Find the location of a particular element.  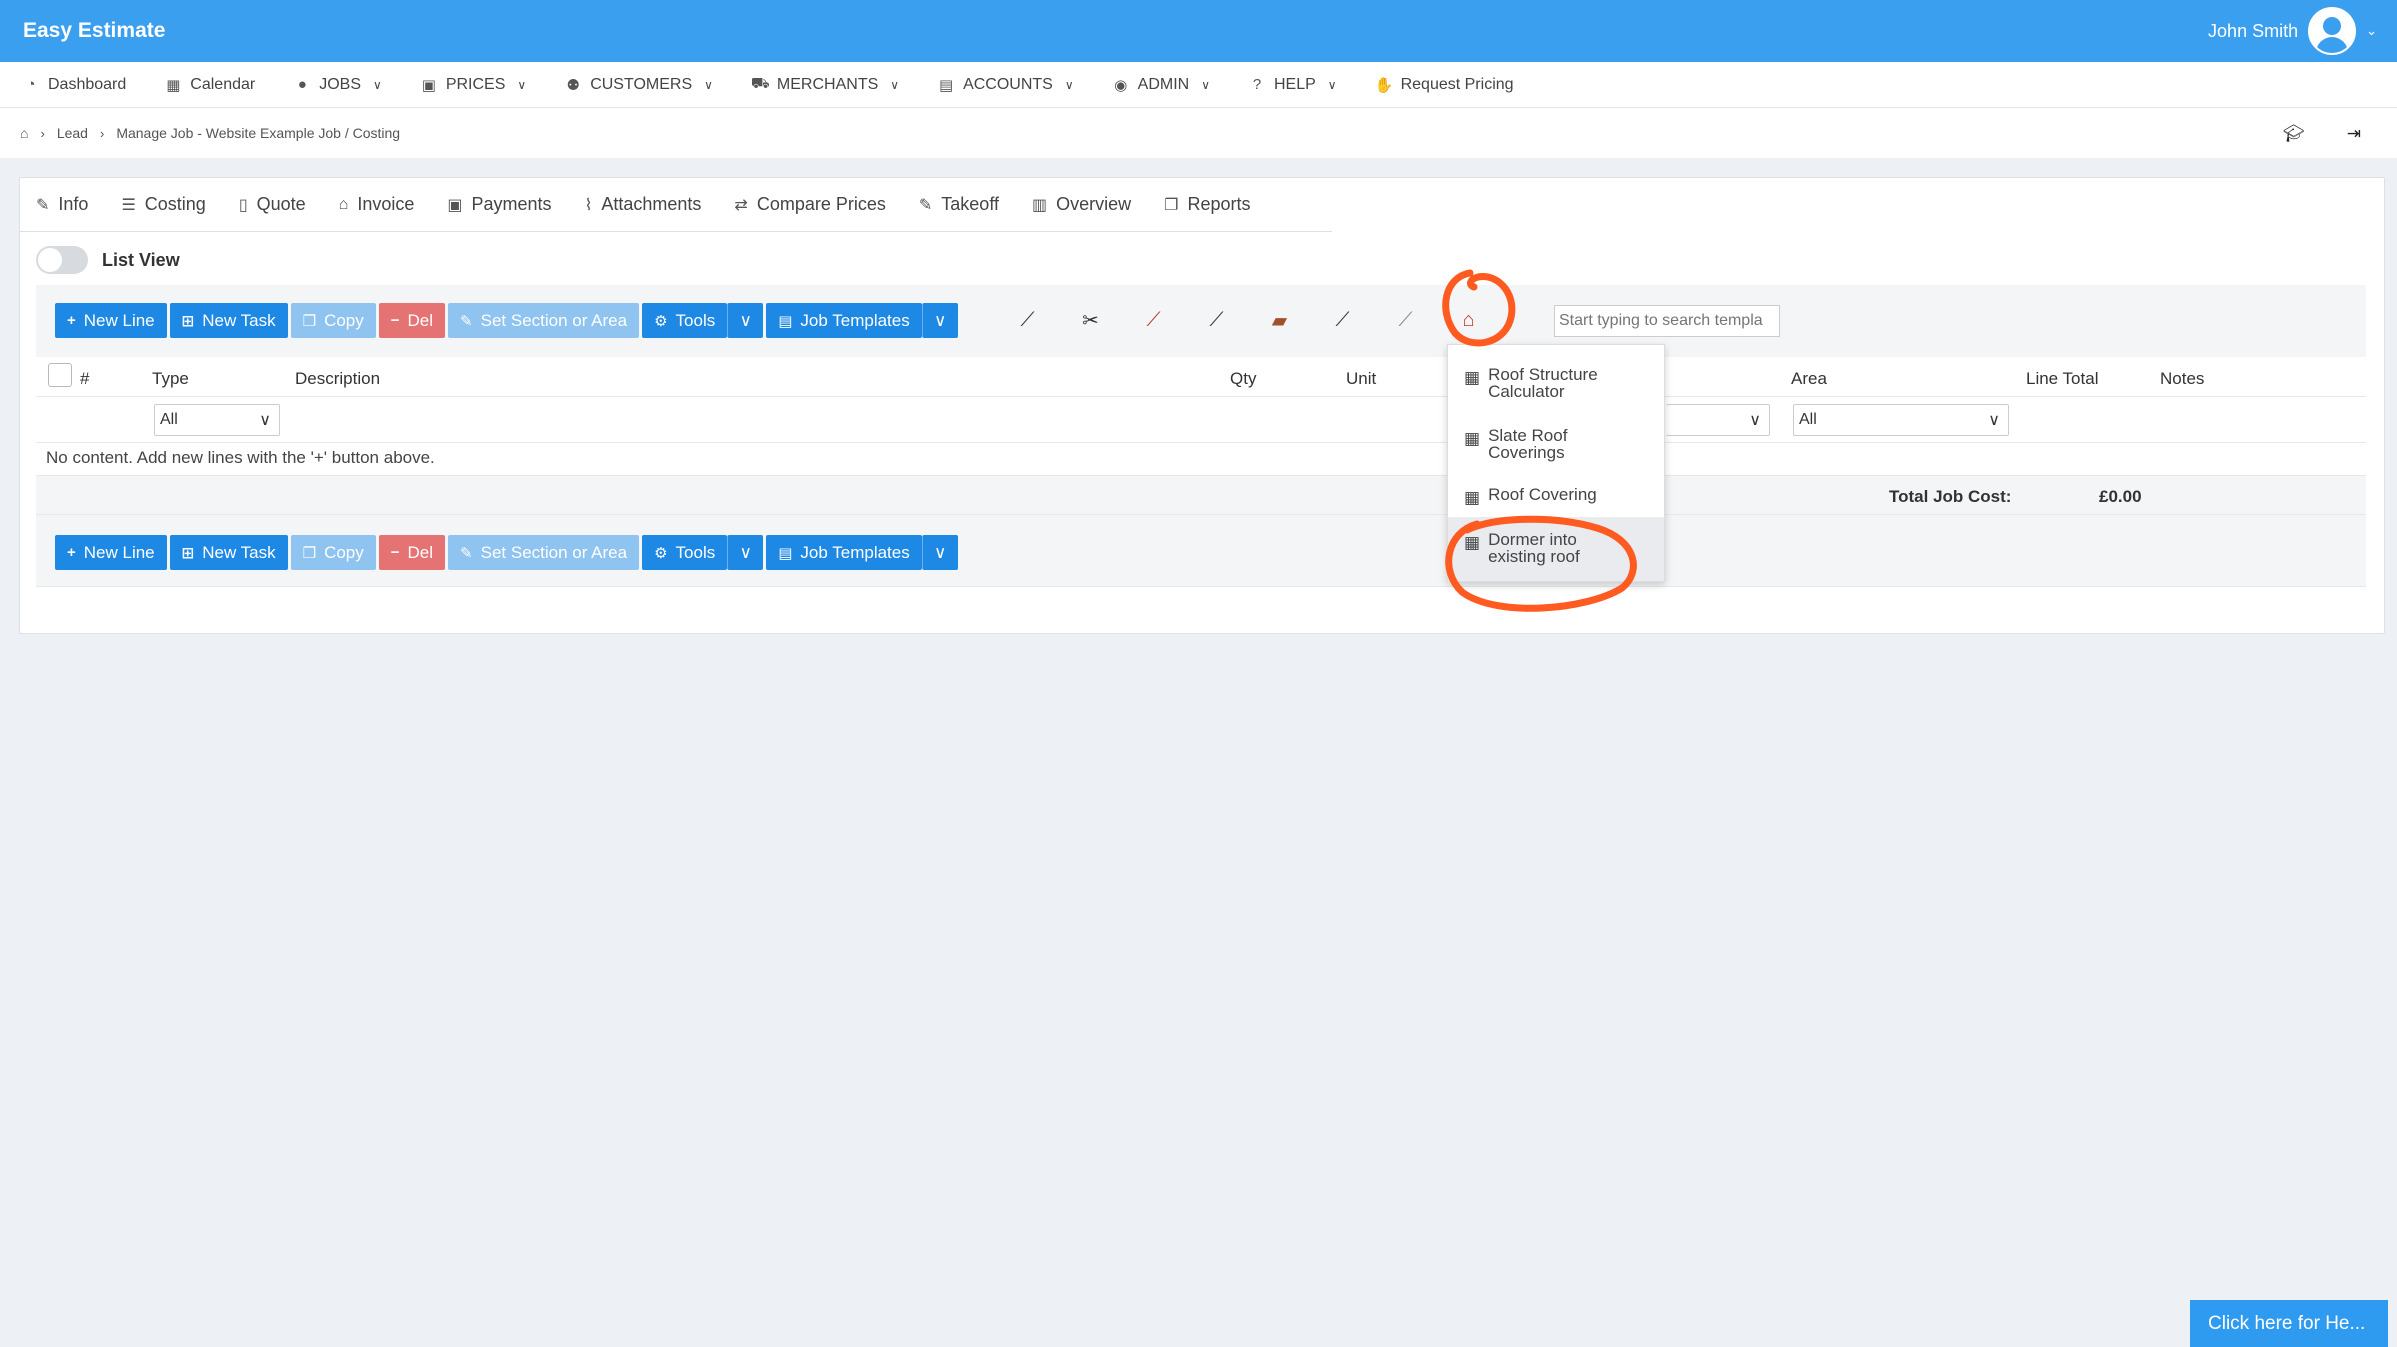

nav-admin: ◉ ADMIN ∨ is located at coordinates (1161, 85).